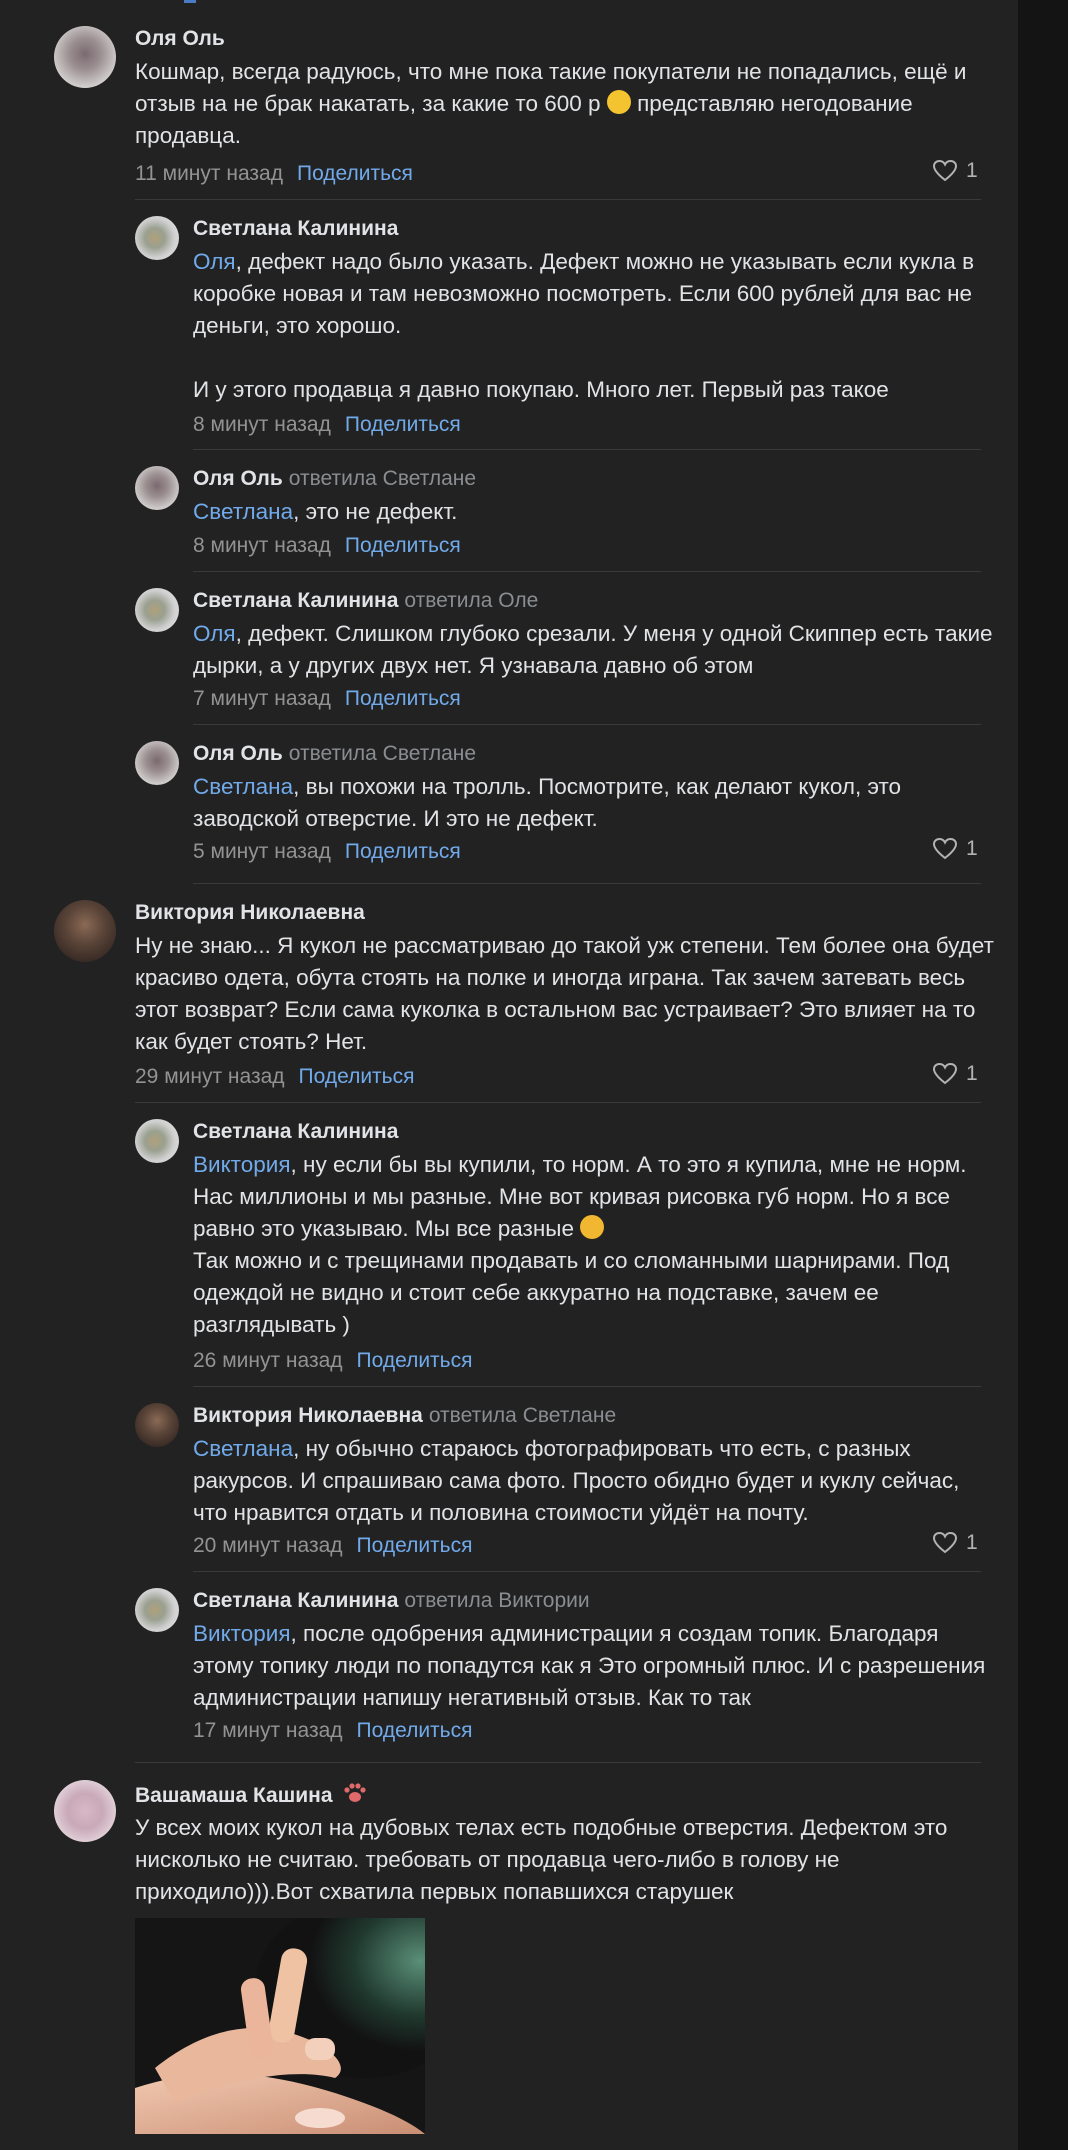 The width and height of the screenshot is (1068, 2150). What do you see at coordinates (404, 1416) in the screenshot?
I see `comment-author: Виктория Николаевна ответила Светлане` at bounding box center [404, 1416].